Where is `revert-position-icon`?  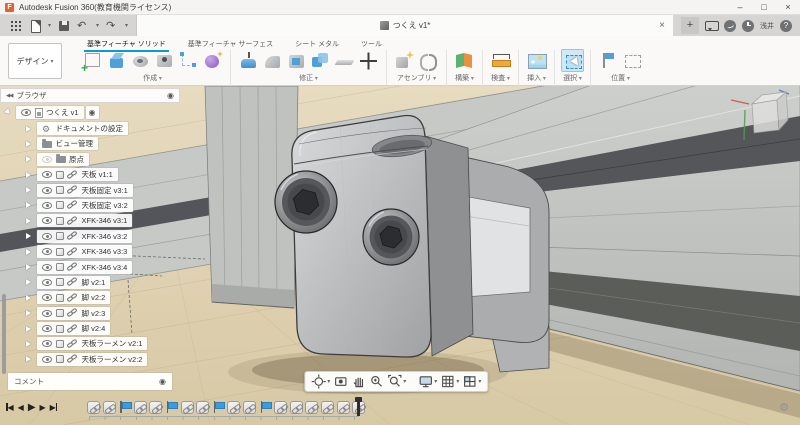
revert-position-icon is located at coordinates (632, 60).